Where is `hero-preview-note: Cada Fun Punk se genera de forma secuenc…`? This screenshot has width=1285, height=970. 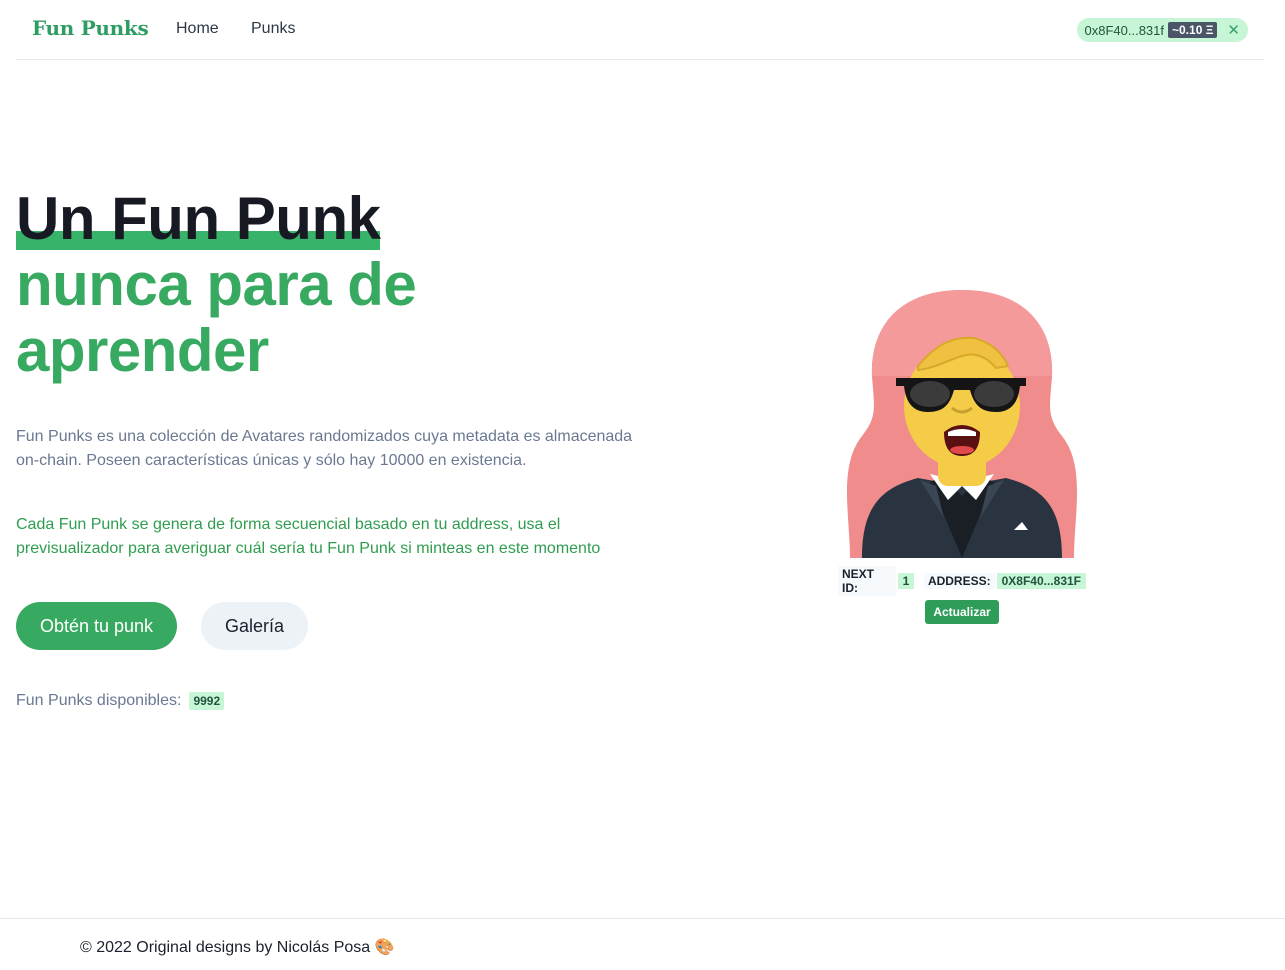 hero-preview-note: Cada Fun Punk se genera de forma secuenc… is located at coordinates (308, 536).